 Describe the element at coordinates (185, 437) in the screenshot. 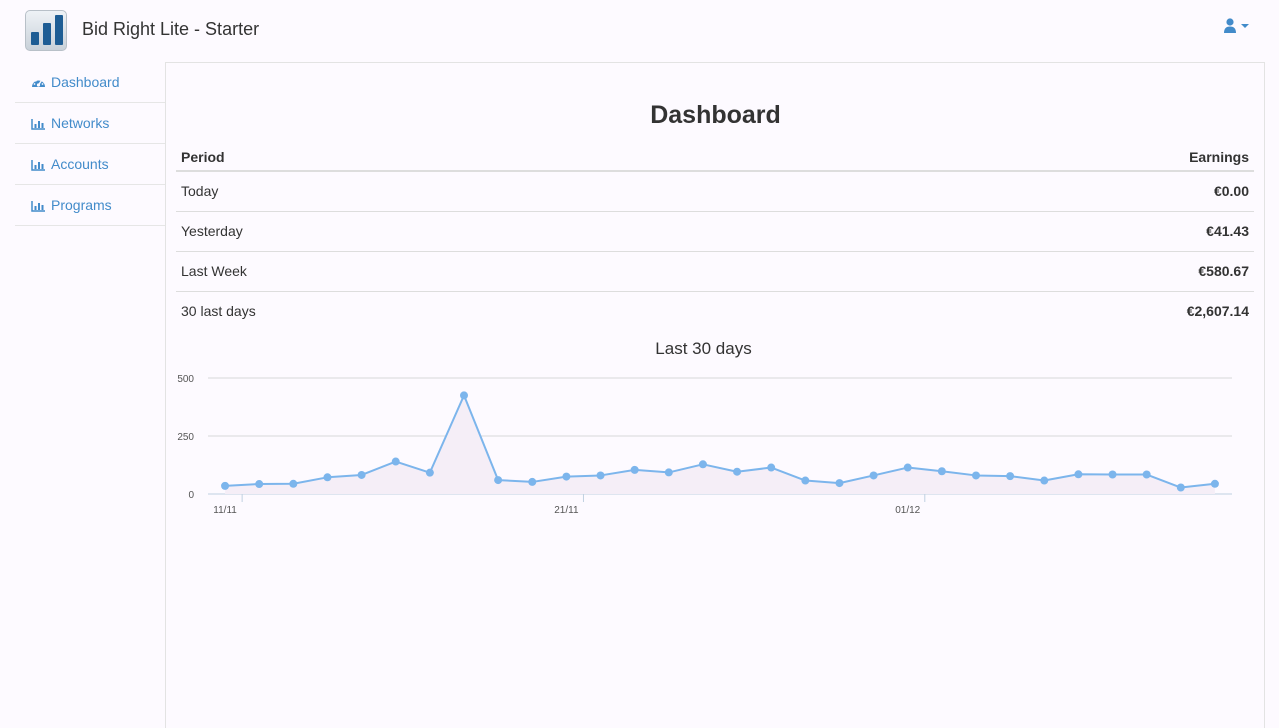

I see `y-tick-label: 250` at that location.